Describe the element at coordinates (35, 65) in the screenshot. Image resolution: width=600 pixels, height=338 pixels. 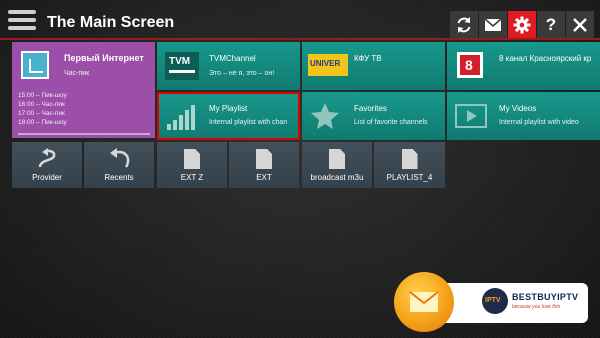
I see `channel-logo-icon` at that location.